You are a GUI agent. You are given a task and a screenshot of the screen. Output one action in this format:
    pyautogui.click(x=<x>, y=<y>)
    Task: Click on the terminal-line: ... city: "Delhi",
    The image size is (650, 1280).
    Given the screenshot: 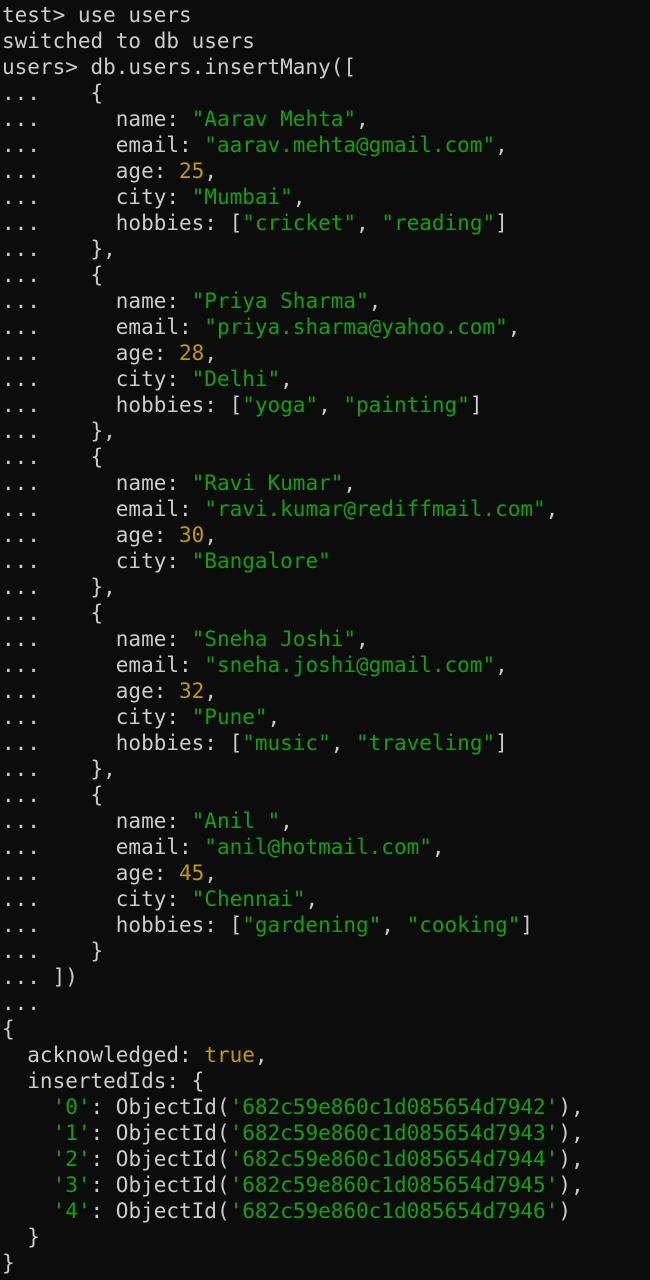 What is the action you would take?
    pyautogui.click(x=326, y=379)
    